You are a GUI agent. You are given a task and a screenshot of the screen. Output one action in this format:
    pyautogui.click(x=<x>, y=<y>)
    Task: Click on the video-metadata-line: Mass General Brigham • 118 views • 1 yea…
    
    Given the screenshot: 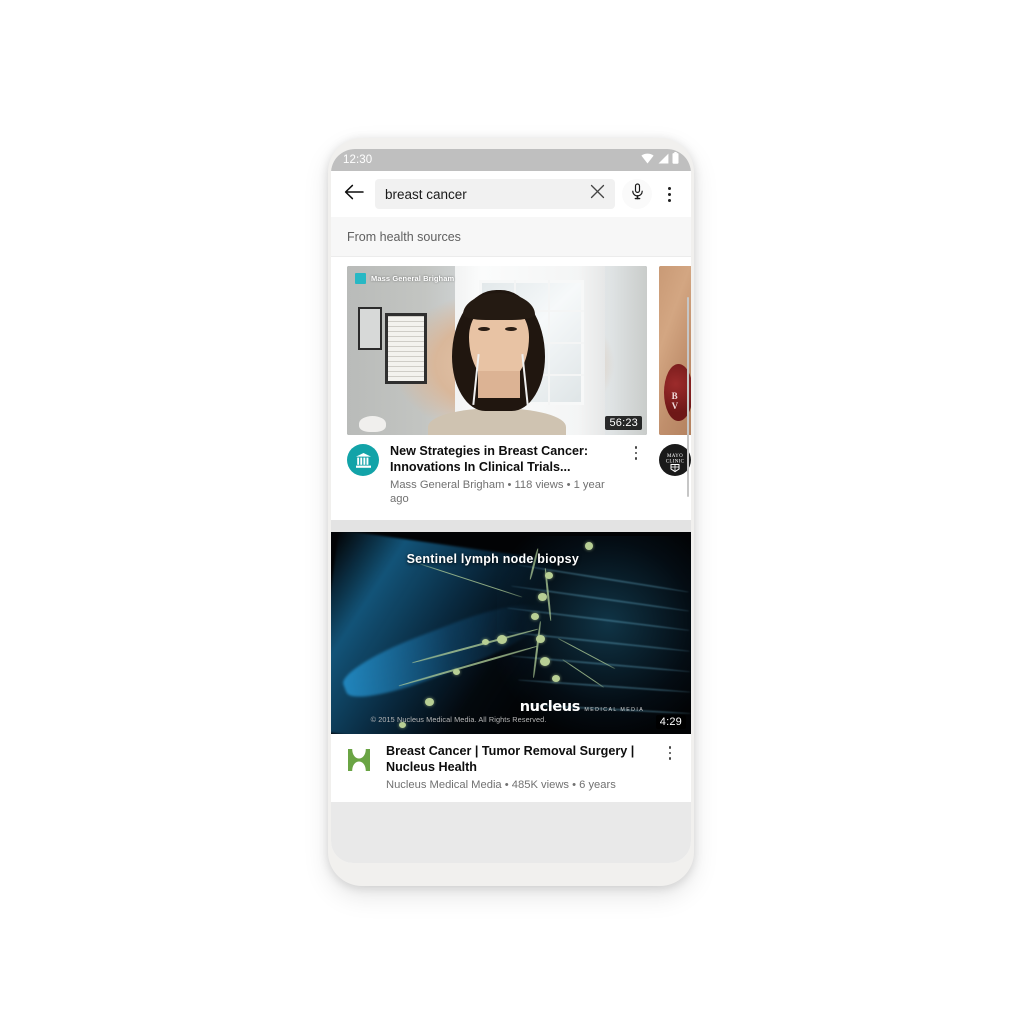 What is the action you would take?
    pyautogui.click(x=497, y=492)
    